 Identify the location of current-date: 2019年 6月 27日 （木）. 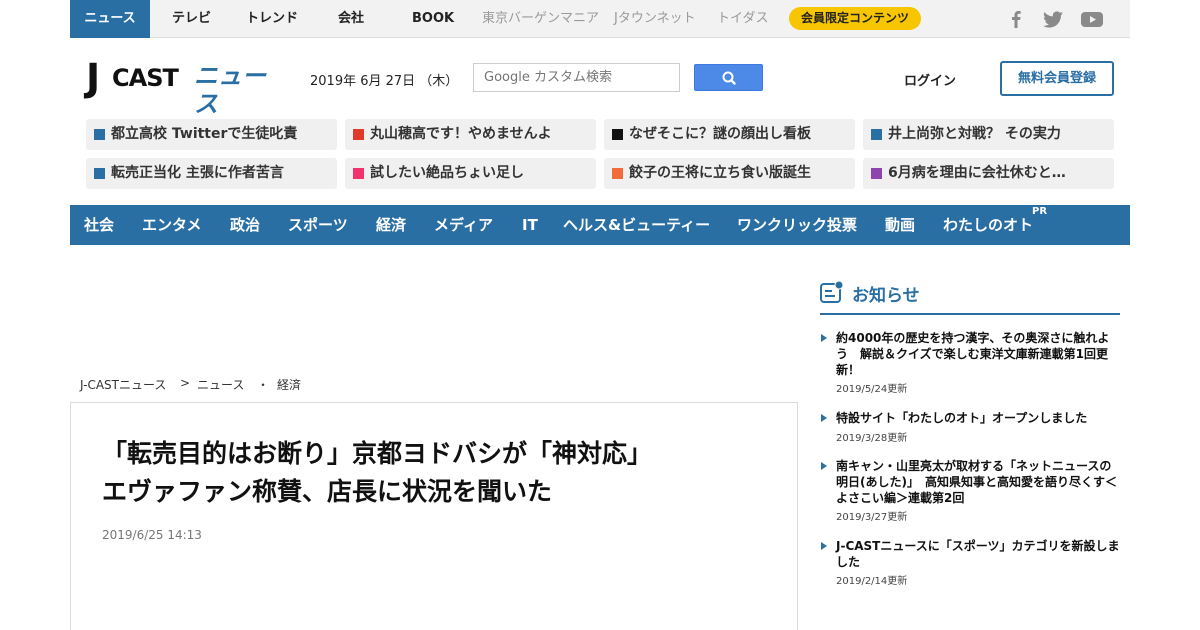
(384, 81).